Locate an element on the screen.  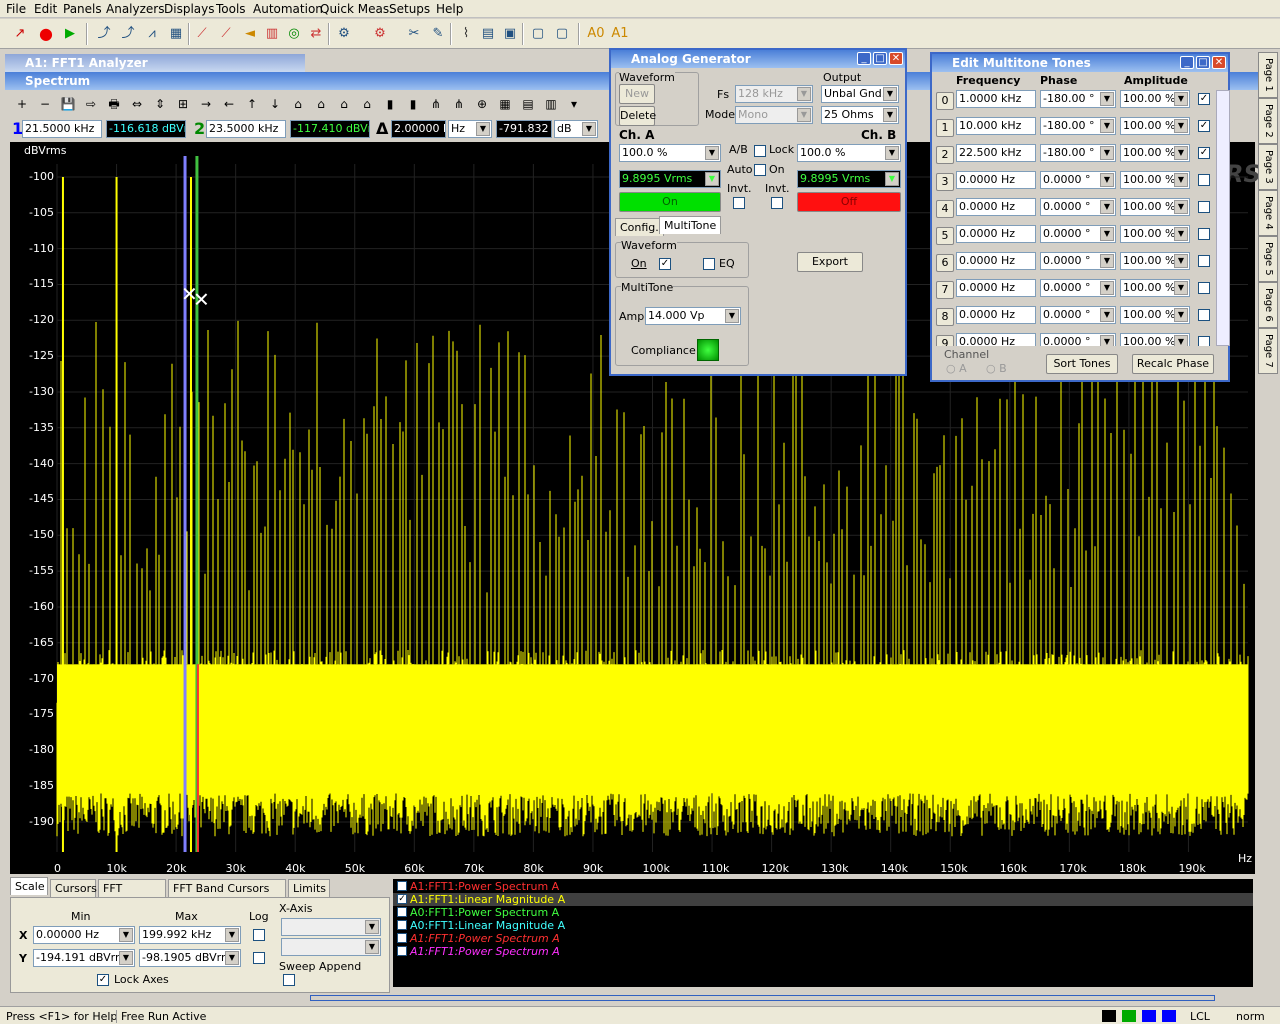
channel-a-radio: ○ A is located at coordinates (956, 368).